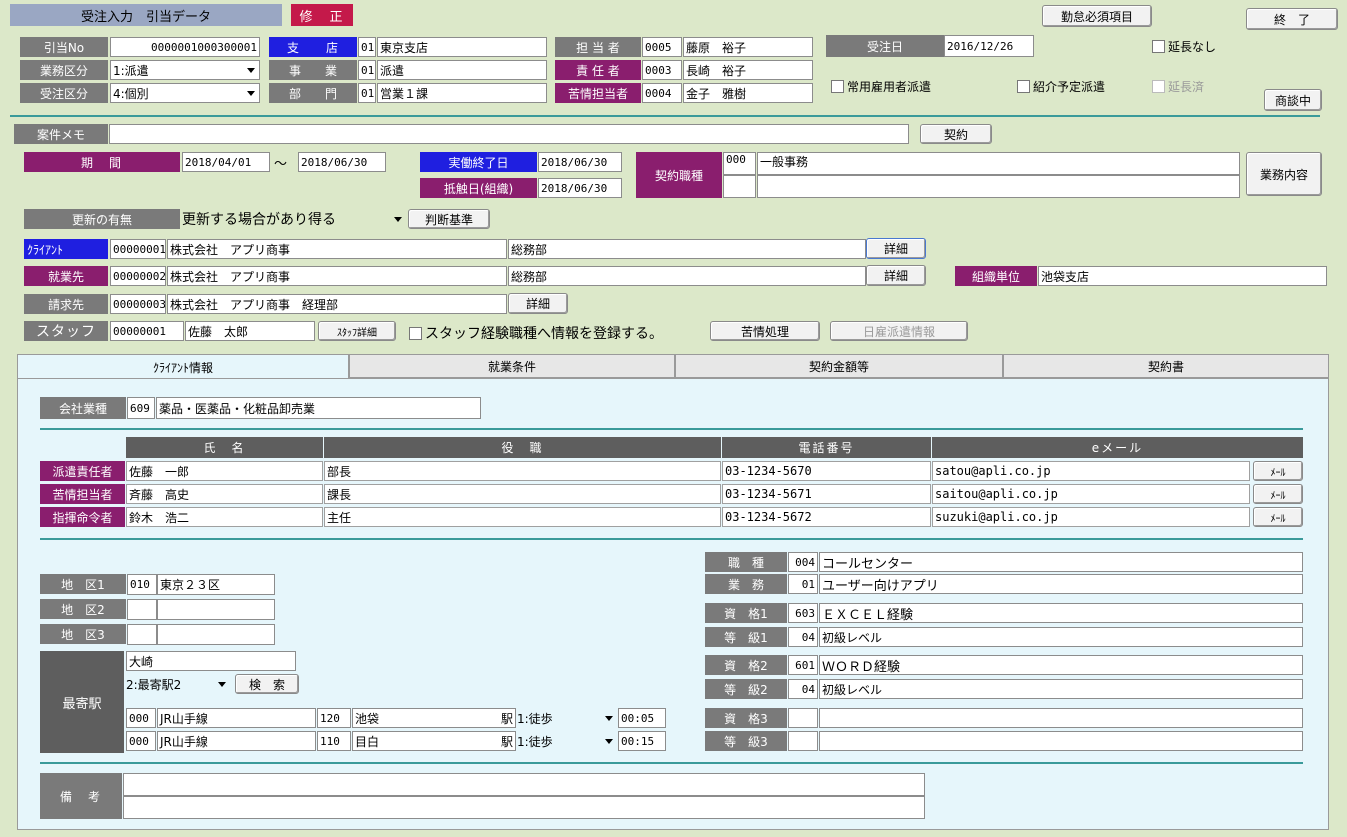 This screenshot has width=1347, height=837. Describe the element at coordinates (739, 163) in the screenshot. I see `keiyaku-shokushu-code: 000` at that location.